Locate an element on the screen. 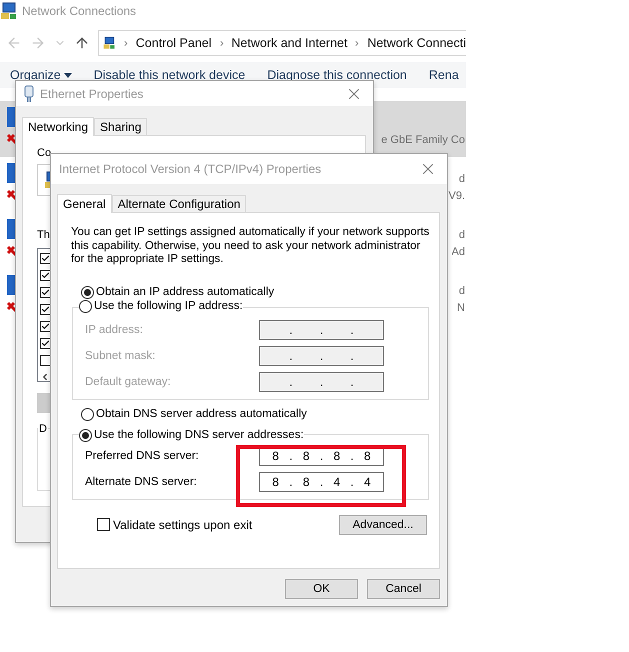 The height and width of the screenshot is (652, 629). field-label: Alternate DNS server: is located at coordinates (141, 482).